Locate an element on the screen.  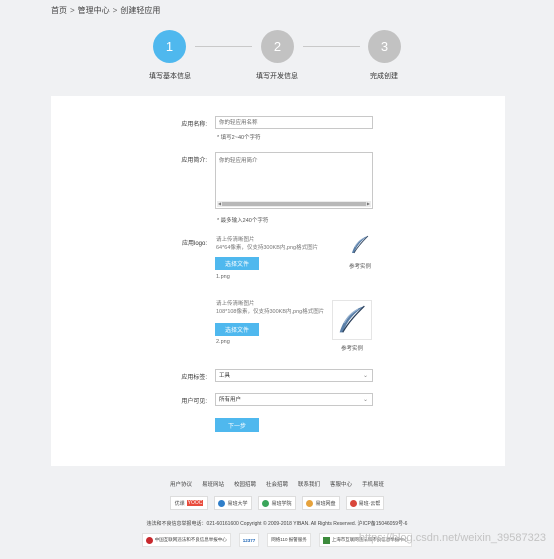
footer-links: 用户协议 易班网站 校园招聘 社会招聘 联系我们 客服中心 手机易班 is located at coordinates (277, 484).